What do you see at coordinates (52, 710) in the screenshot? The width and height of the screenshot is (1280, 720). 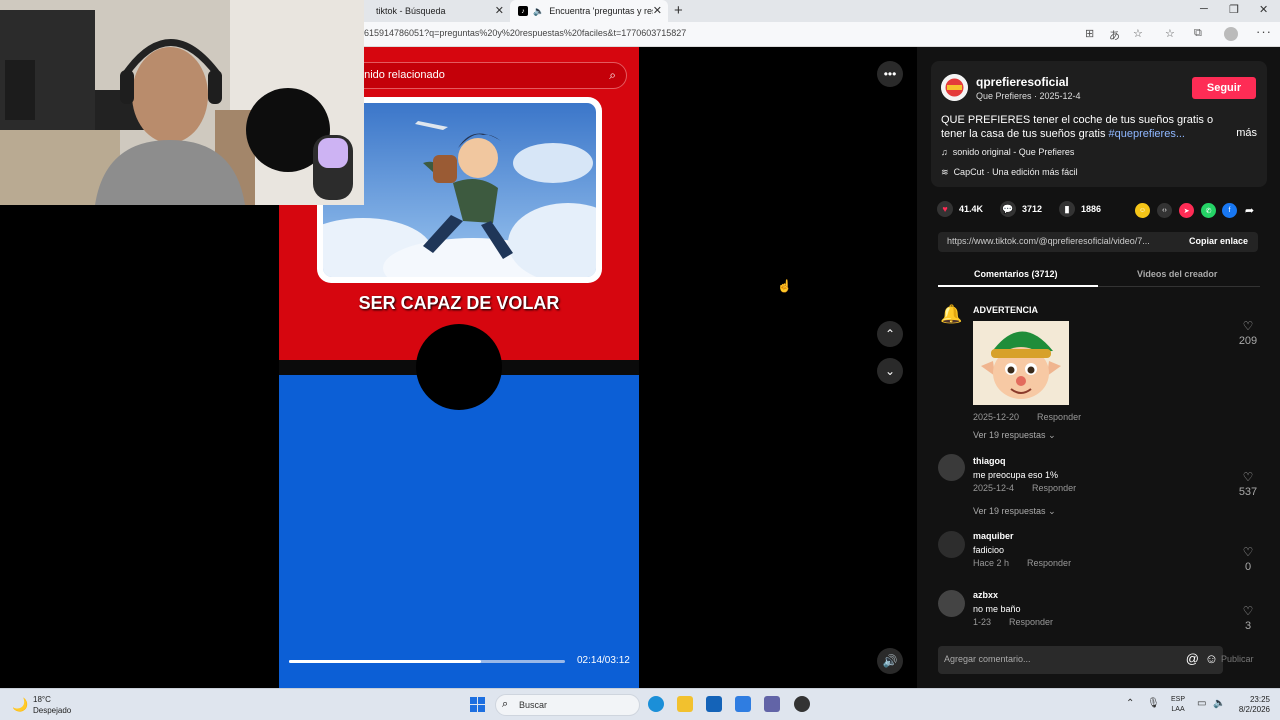 I see `weather-desc: Despejado` at bounding box center [52, 710].